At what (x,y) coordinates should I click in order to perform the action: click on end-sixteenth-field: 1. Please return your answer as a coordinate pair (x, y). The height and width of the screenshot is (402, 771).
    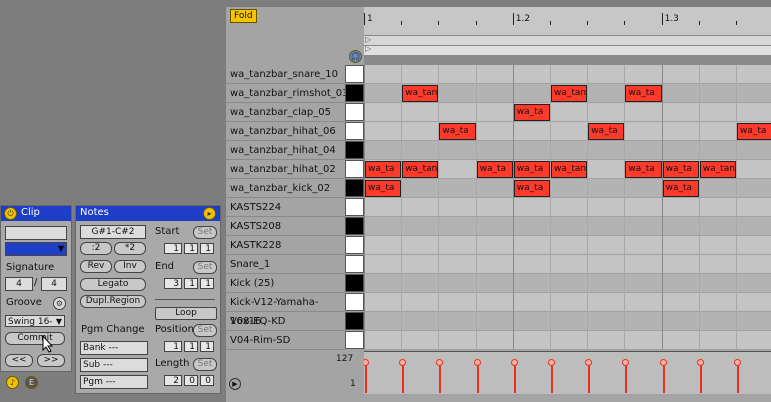
    Looking at the image, I should click on (207, 283).